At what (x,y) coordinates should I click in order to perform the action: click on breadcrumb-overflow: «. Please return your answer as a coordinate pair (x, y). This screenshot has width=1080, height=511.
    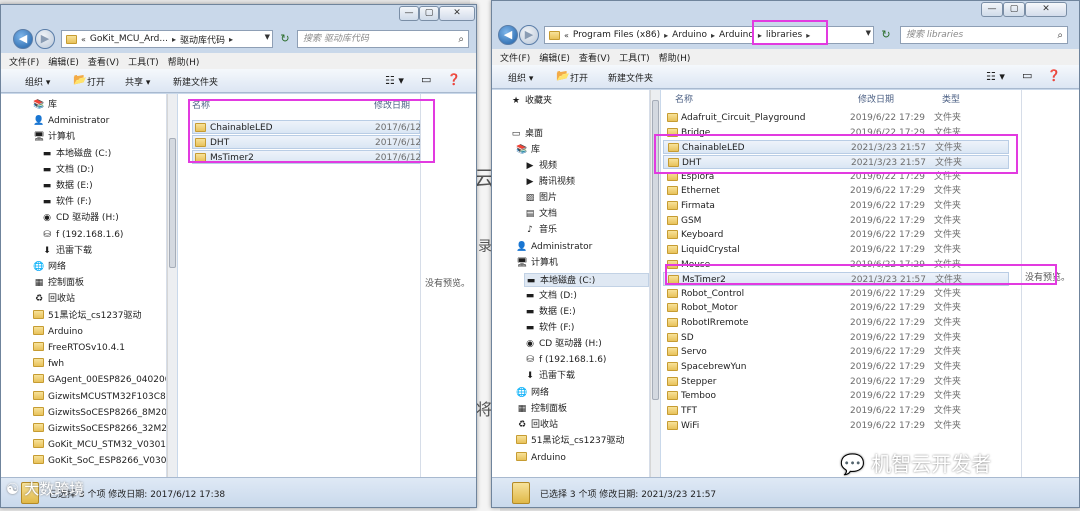
    Looking at the image, I should click on (83, 39).